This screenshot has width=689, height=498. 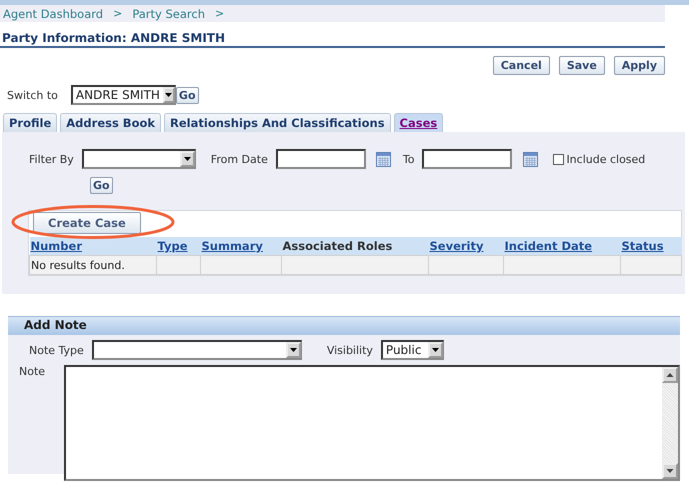 What do you see at coordinates (51, 159) in the screenshot?
I see `filter-by-label: Filter By` at bounding box center [51, 159].